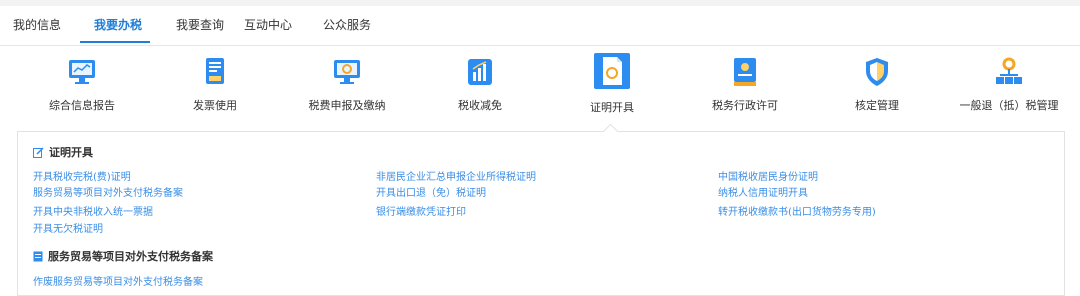  What do you see at coordinates (118, 280) in the screenshot?
I see `link-void-foreign-payment-filing: 作废服务贸易等项目对外支付税务备案` at bounding box center [118, 280].